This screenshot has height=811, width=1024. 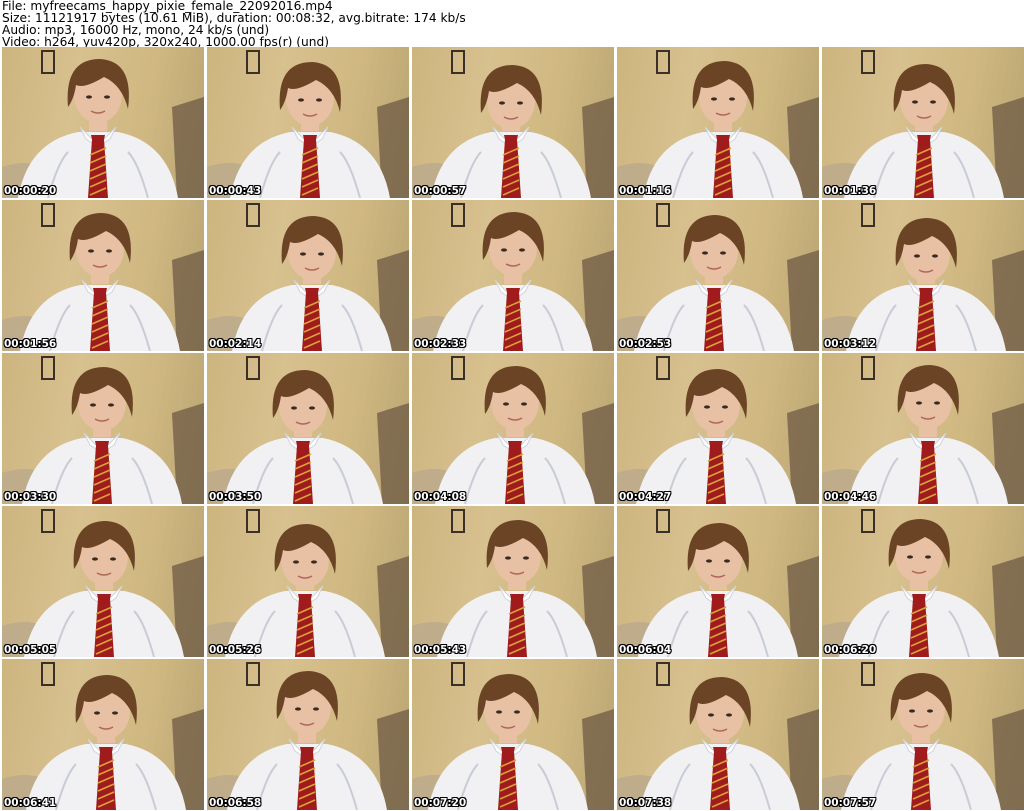 I want to click on frame-timestamp: 00:02:53, so click(x=645, y=344).